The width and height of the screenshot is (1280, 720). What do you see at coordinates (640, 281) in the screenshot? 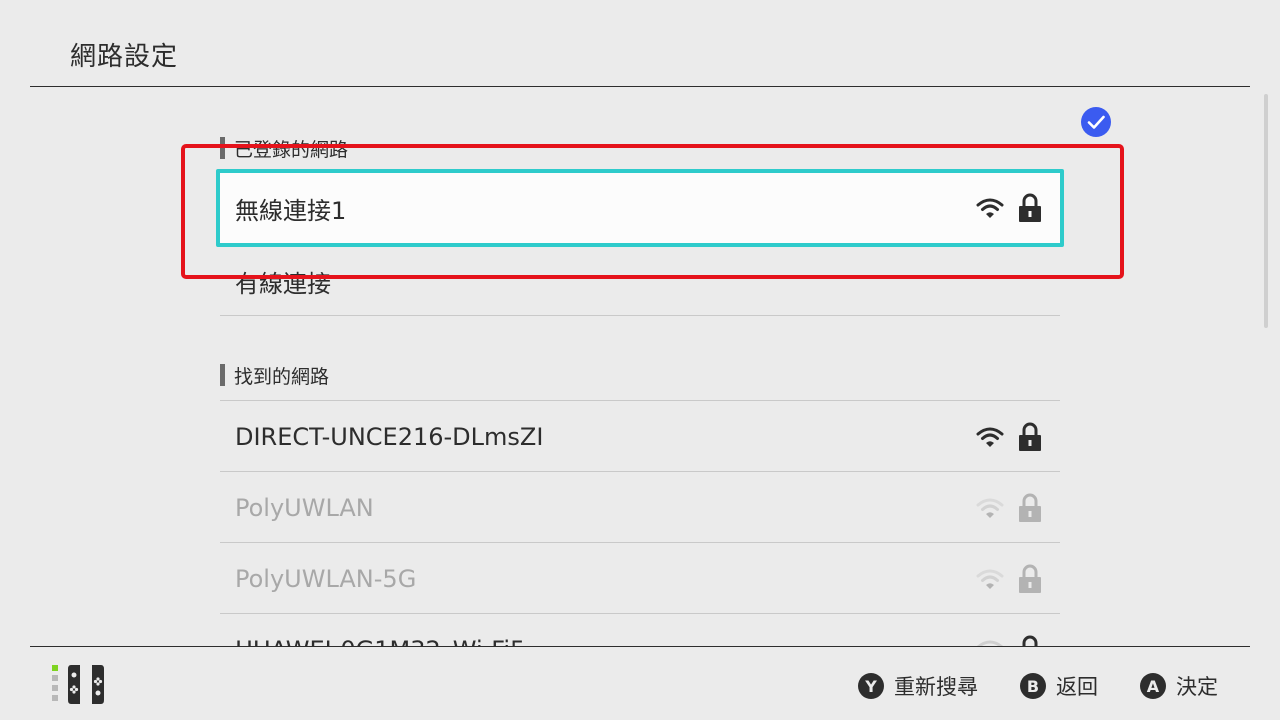
I see `network-item-wired: 有線連接` at bounding box center [640, 281].